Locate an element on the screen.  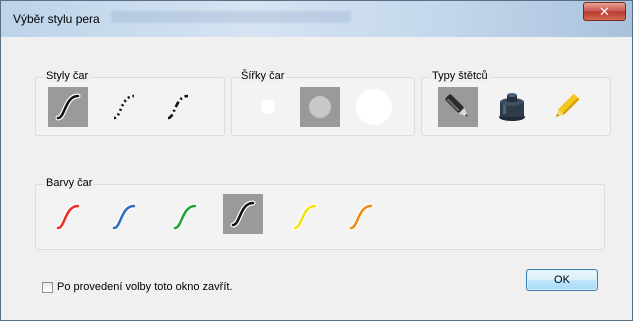
black-line-icon is located at coordinates (243, 214).